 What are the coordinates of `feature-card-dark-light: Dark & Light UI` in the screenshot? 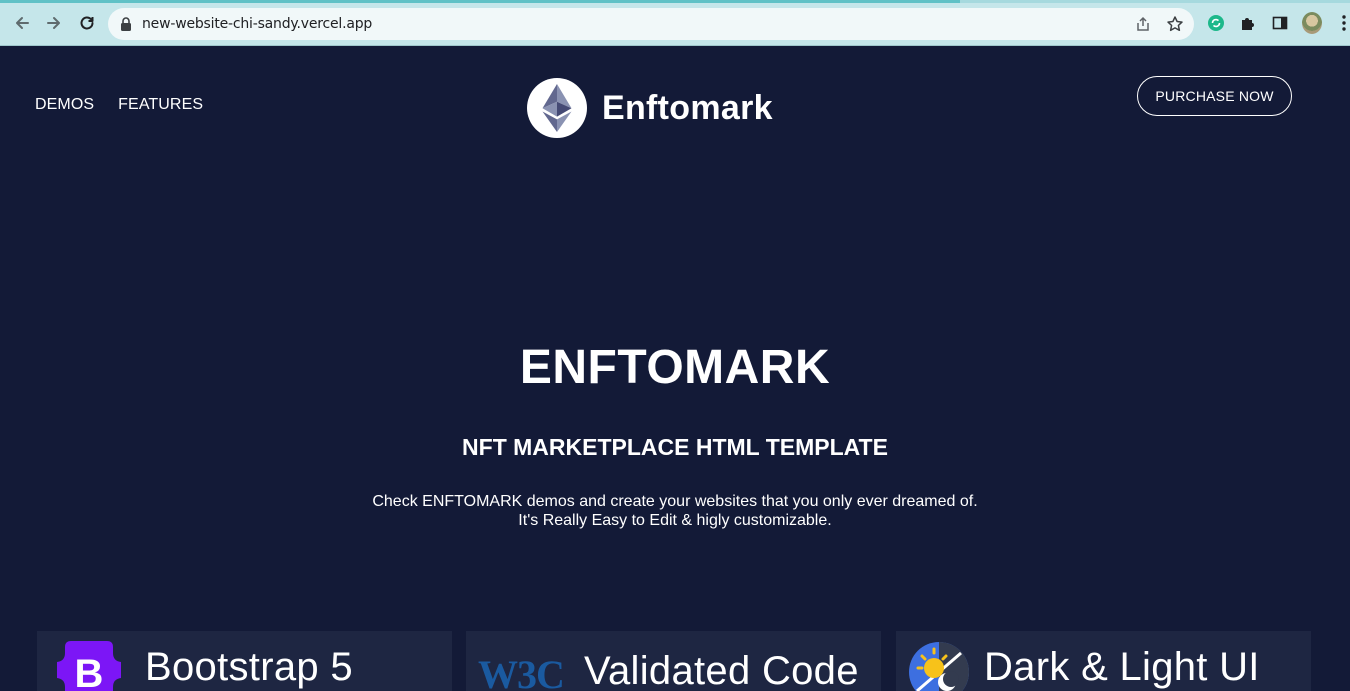 It's located at (1103, 661).